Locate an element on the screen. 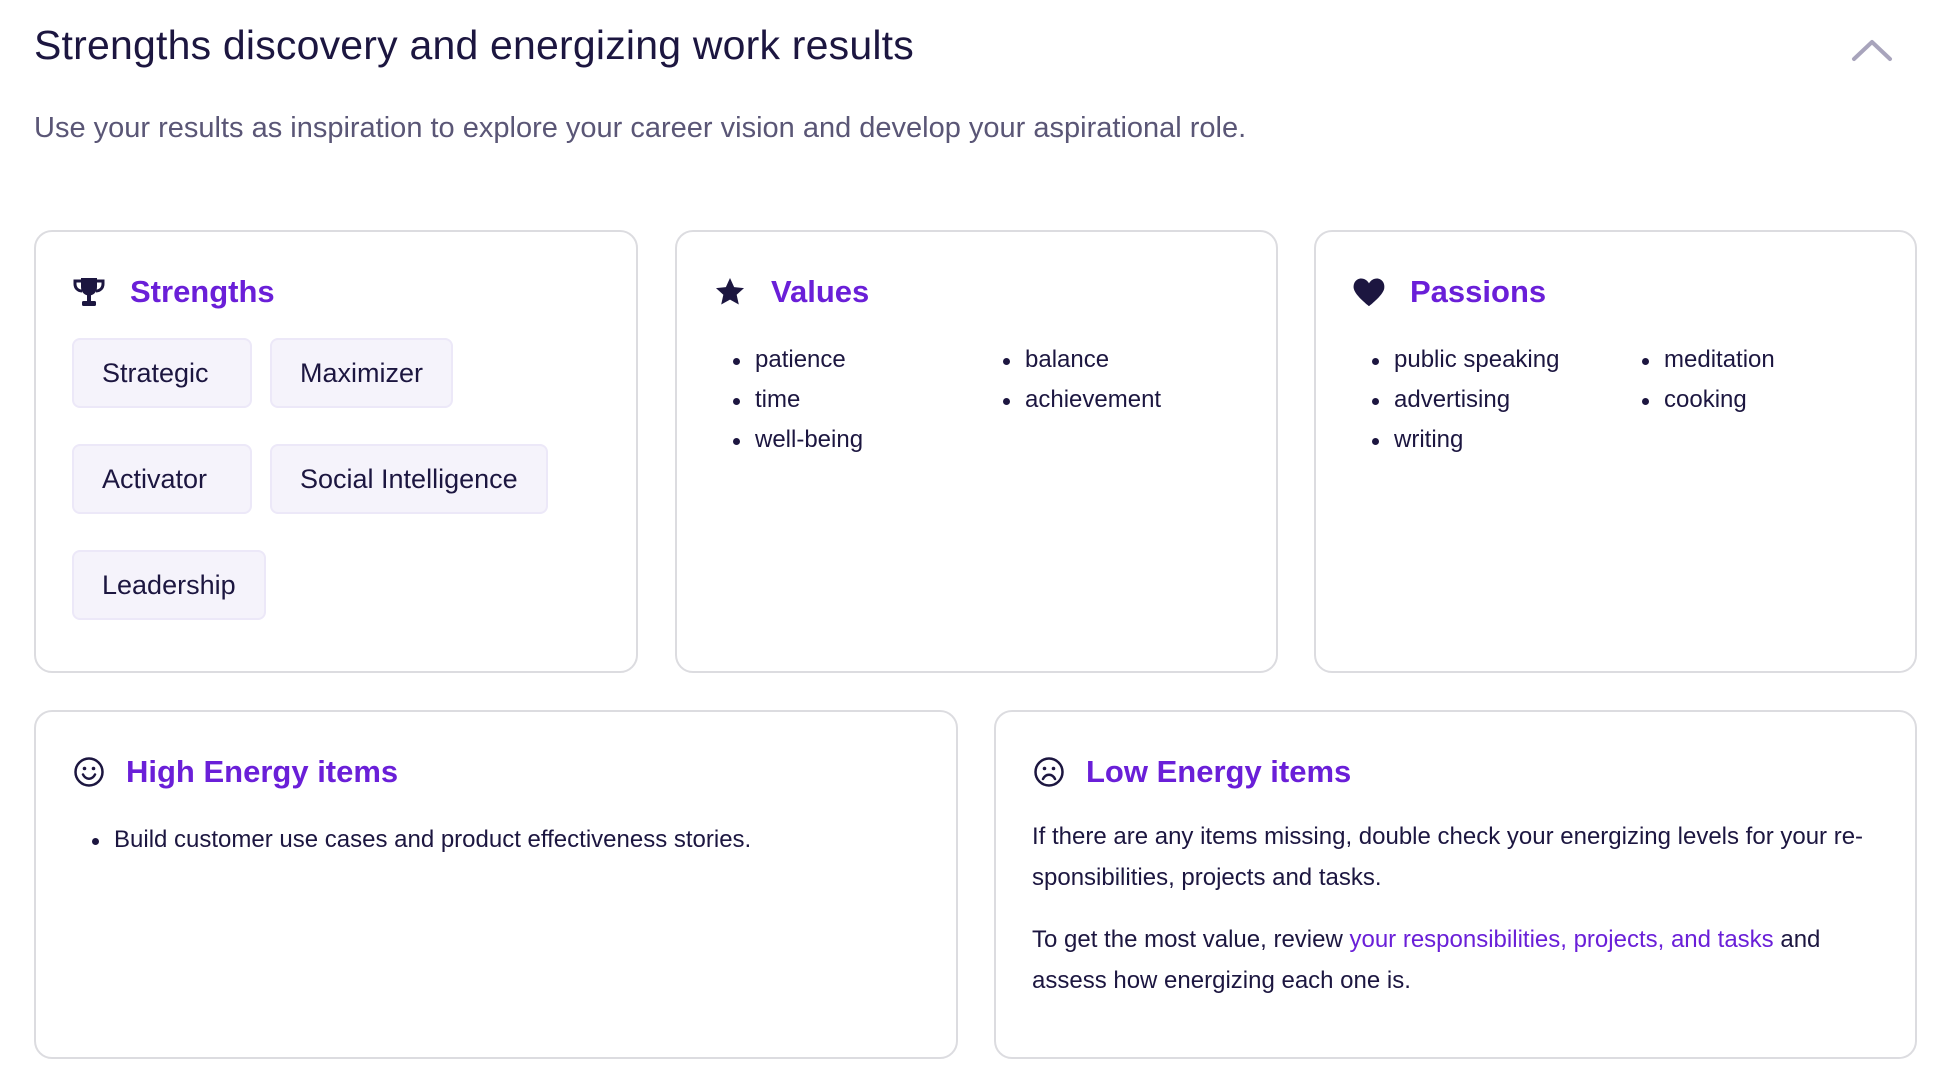  low-energy-title: Low Energy items is located at coordinates (1219, 771).